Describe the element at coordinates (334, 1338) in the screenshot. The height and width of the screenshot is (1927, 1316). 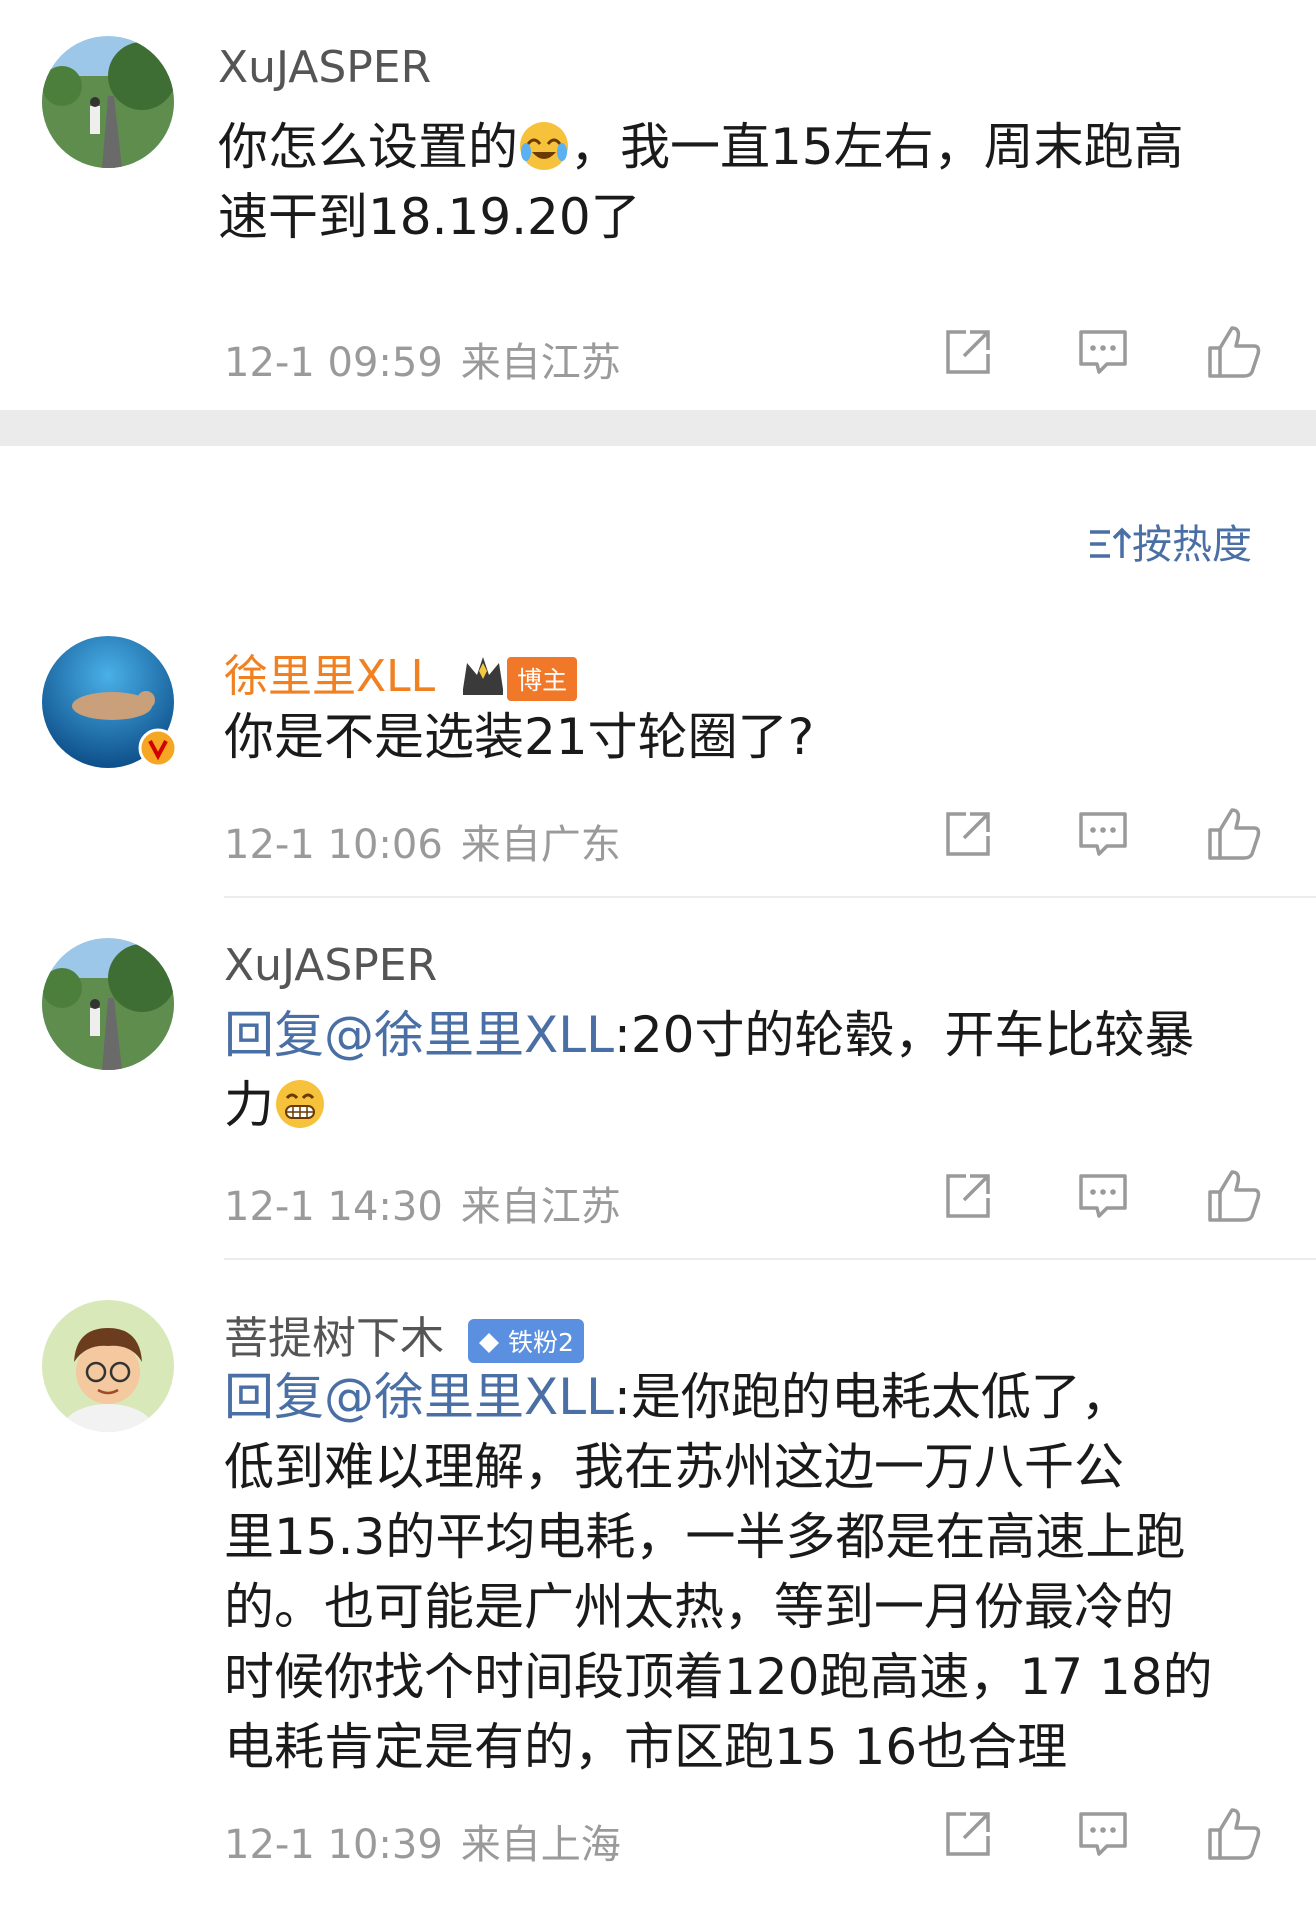
I see `username-text: 菩提树下木` at that location.